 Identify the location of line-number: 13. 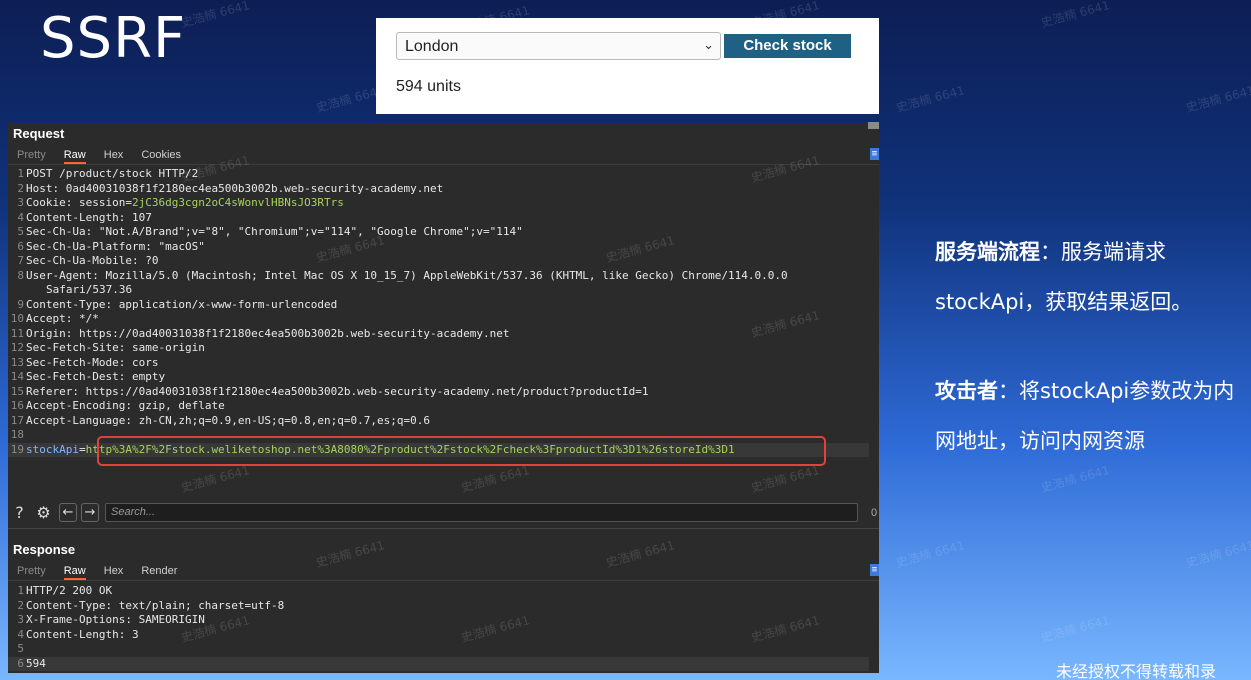
(17, 362).